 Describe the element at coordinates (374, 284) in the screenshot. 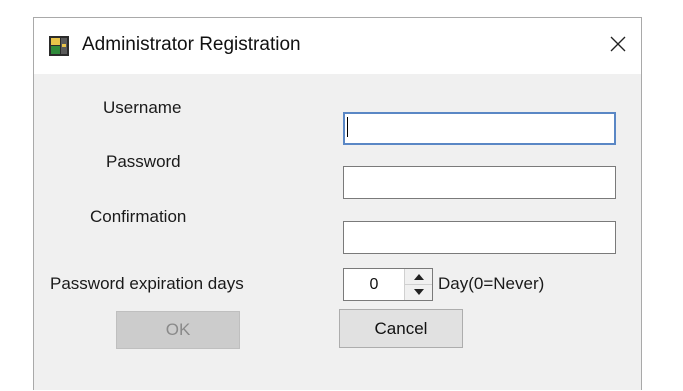

I see `expiration-days-value: 0` at that location.